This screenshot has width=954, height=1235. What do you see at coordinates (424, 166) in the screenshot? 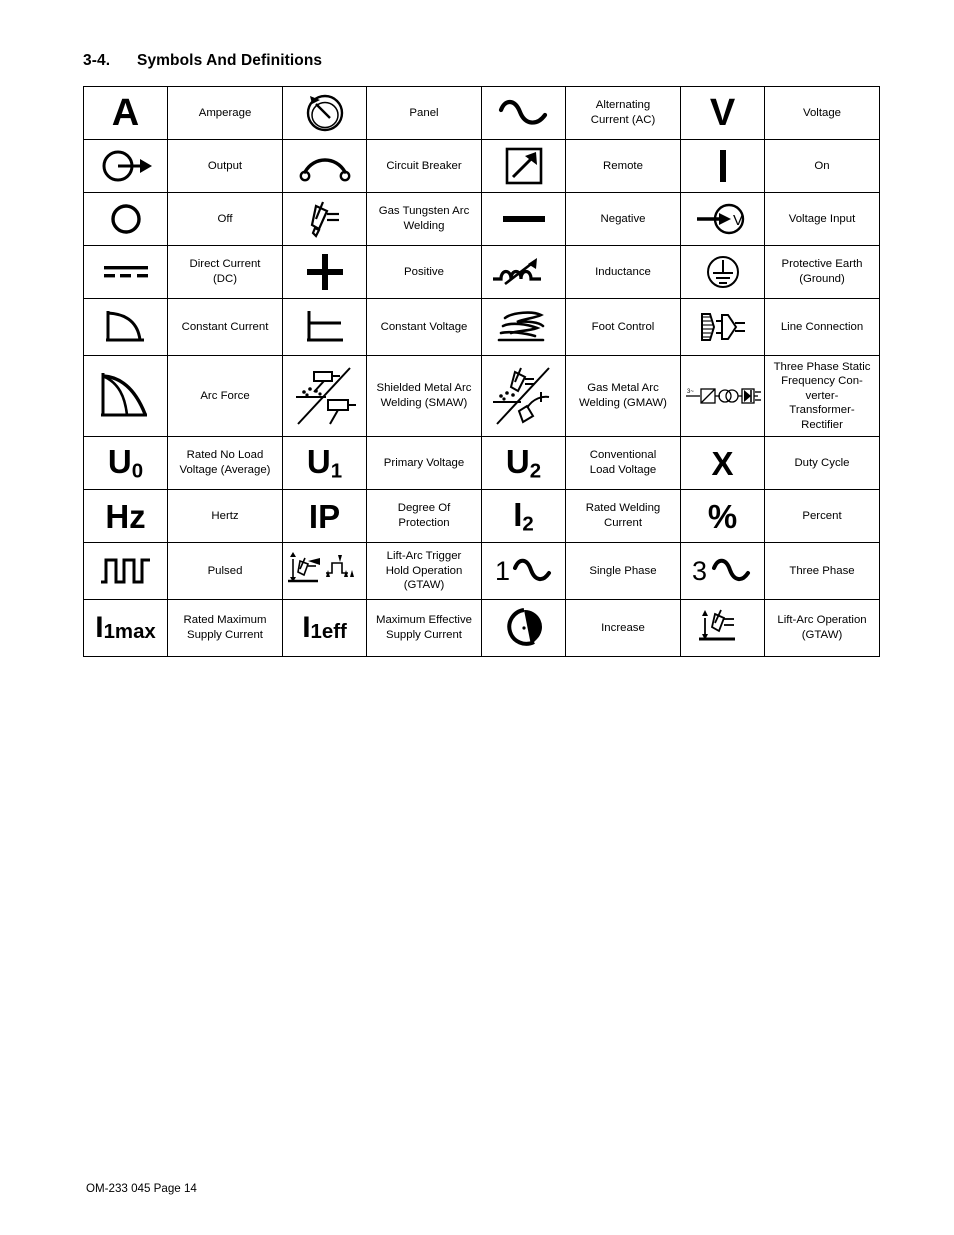
I see `label-cell-circuit-breaker: Circuit Breaker` at bounding box center [424, 166].